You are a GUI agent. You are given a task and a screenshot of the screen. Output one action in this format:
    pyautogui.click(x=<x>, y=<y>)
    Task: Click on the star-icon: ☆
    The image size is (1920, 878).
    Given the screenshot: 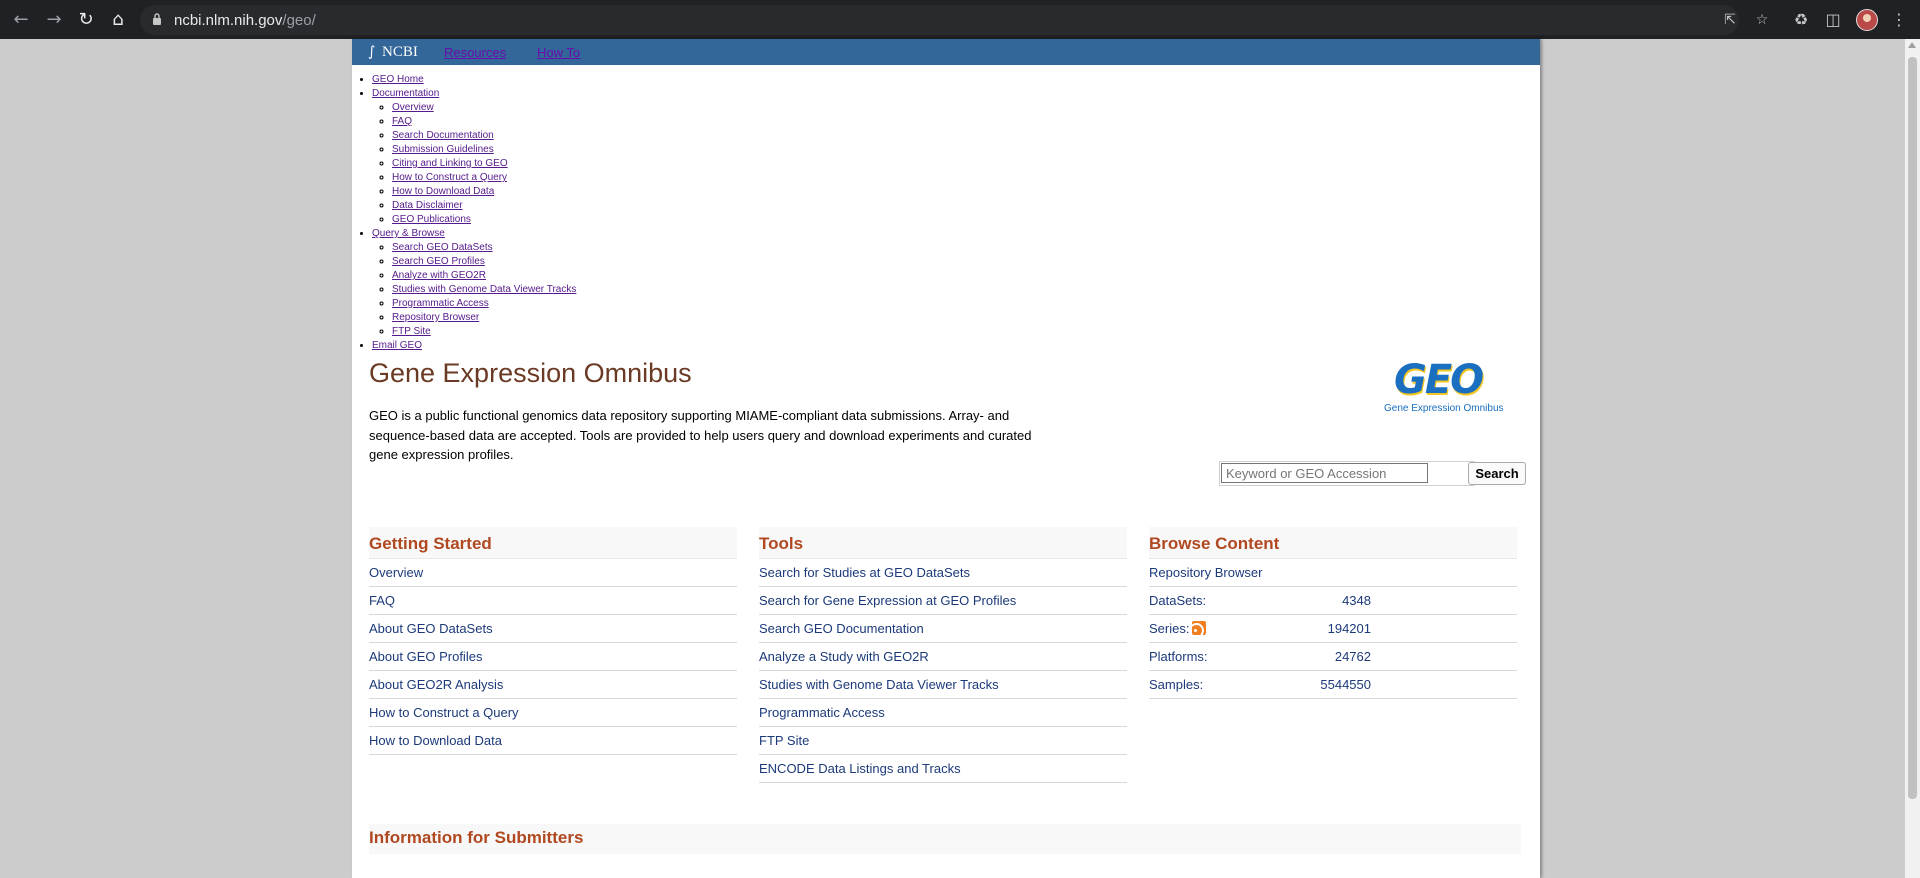 What is the action you would take?
    pyautogui.click(x=1762, y=20)
    